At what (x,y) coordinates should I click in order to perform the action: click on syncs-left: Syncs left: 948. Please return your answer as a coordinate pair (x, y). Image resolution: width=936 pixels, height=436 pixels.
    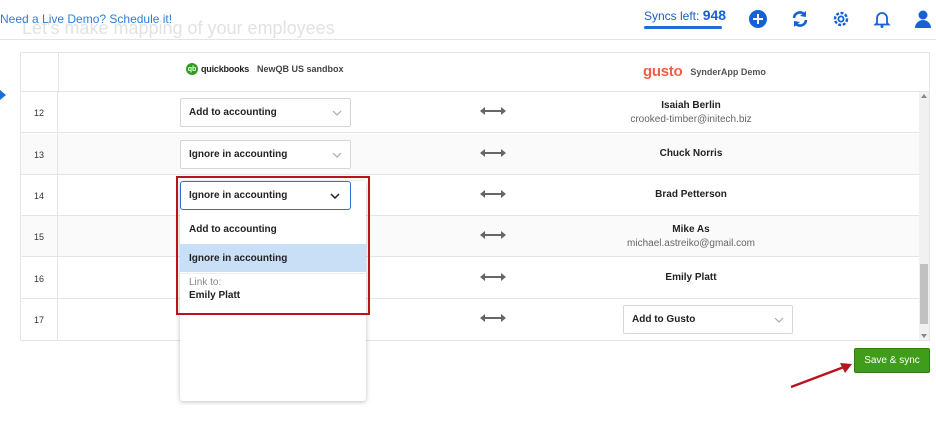
    Looking at the image, I should click on (685, 15).